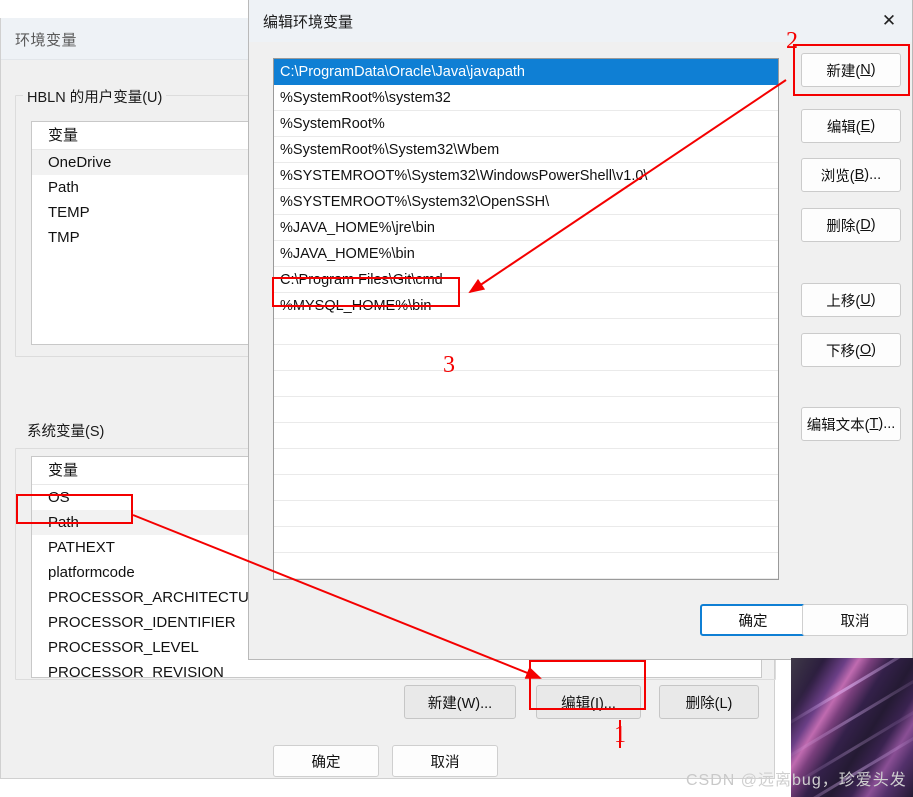  I want to click on watermark: CSDN @远离bug，珍爱头发, so click(796, 778).